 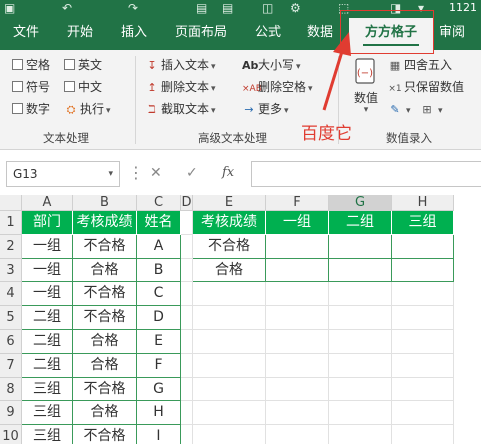 I want to click on more-options-icon: ⋮, so click(x=136, y=172).